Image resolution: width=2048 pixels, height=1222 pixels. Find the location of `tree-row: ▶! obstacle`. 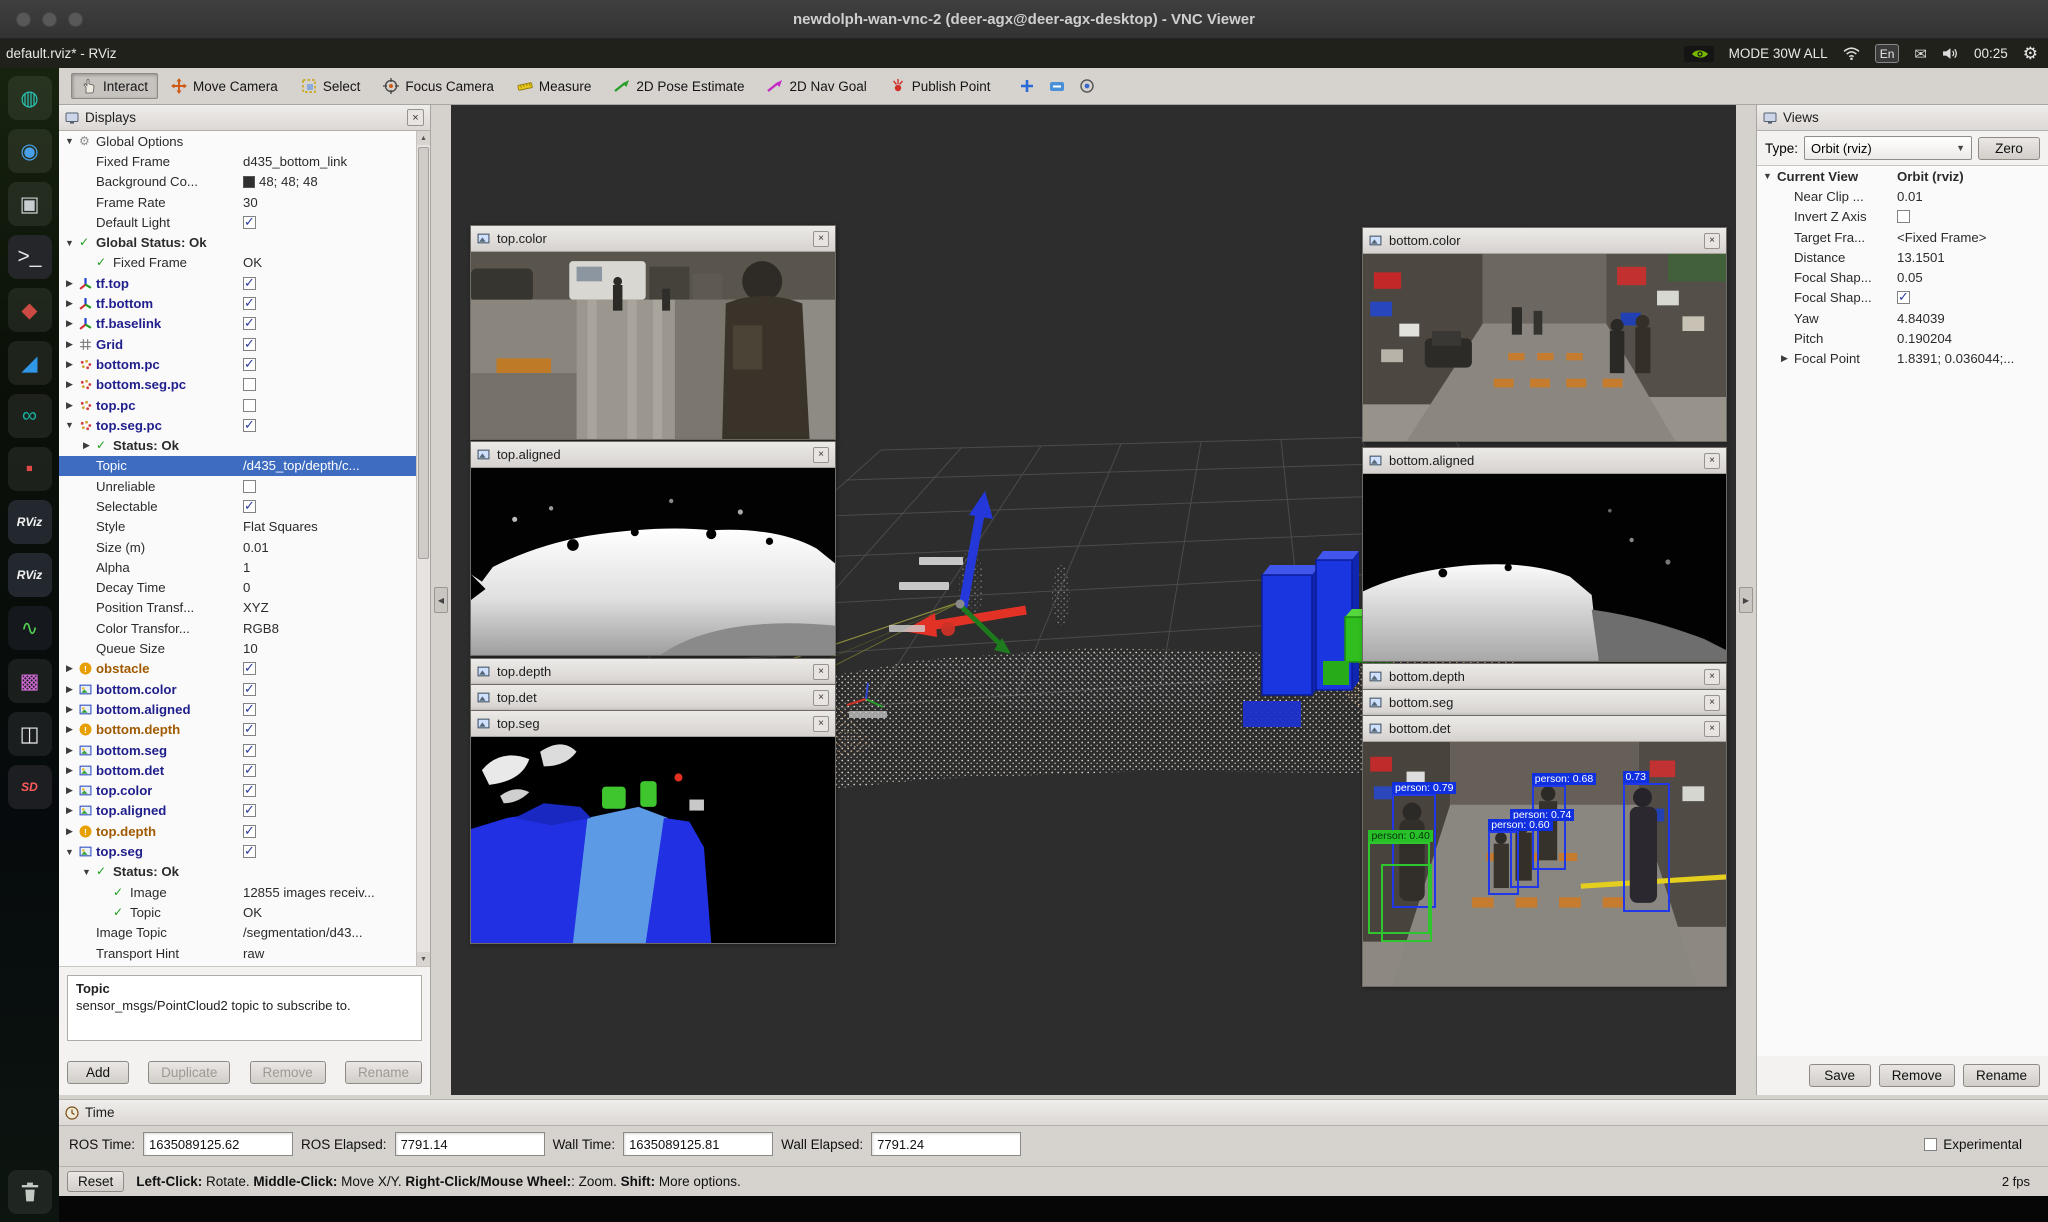

tree-row: ▶! obstacle is located at coordinates (237, 669).